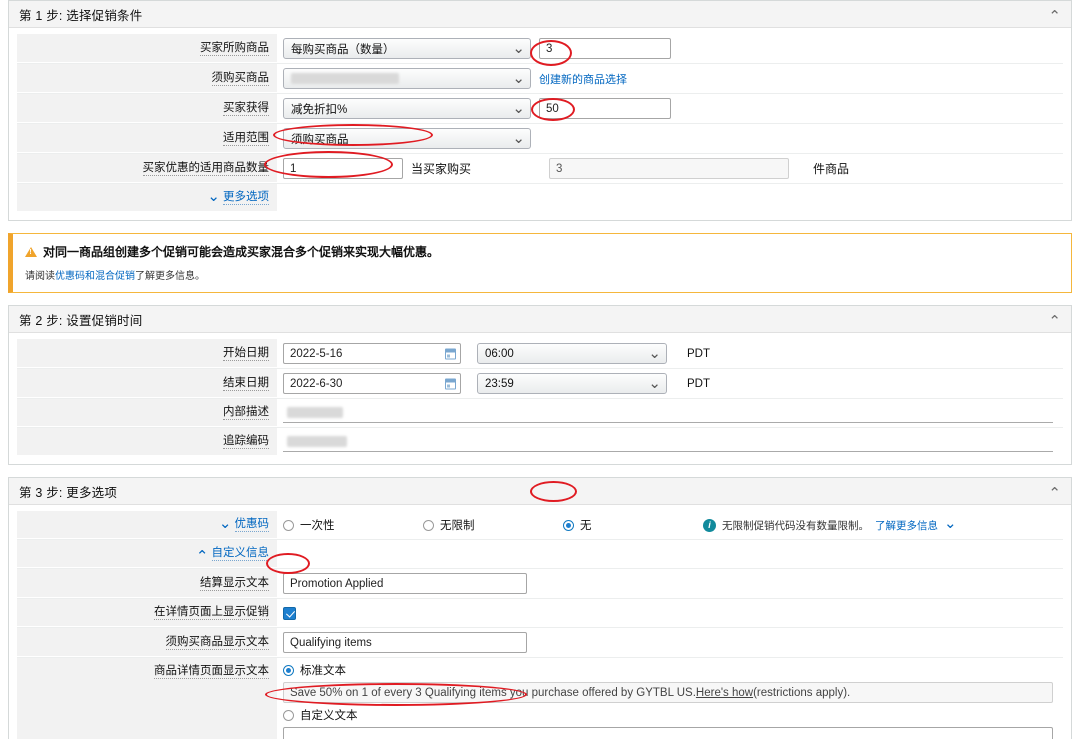 The width and height of the screenshot is (1080, 739). I want to click on warning-title: 对同一商品组创建多个促销可能会造成买家混合多个促销来实现大幅优惠。, so click(241, 252).